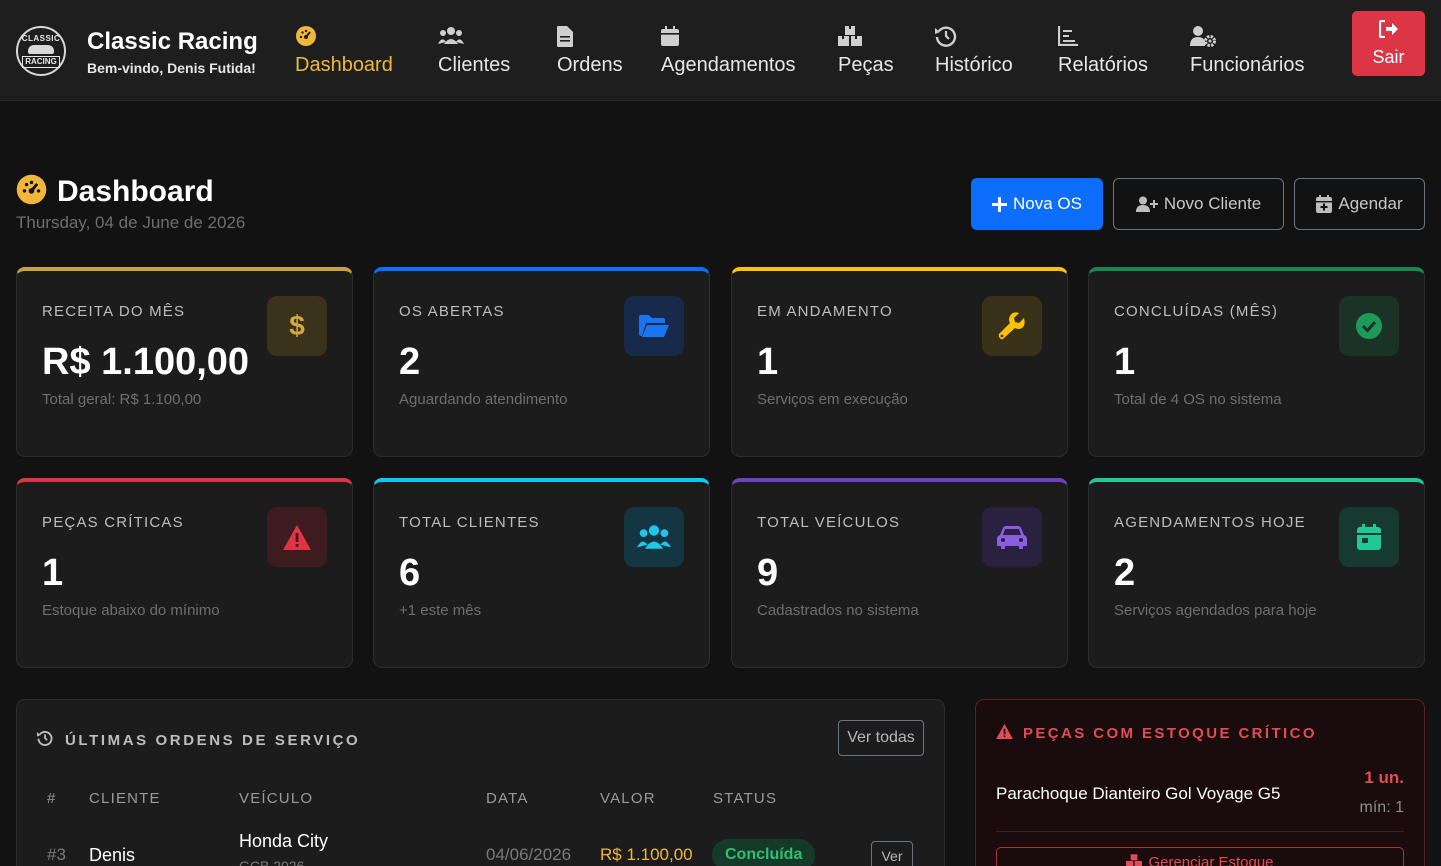  I want to click on view-all-orders-button: Ver todas, so click(881, 738).